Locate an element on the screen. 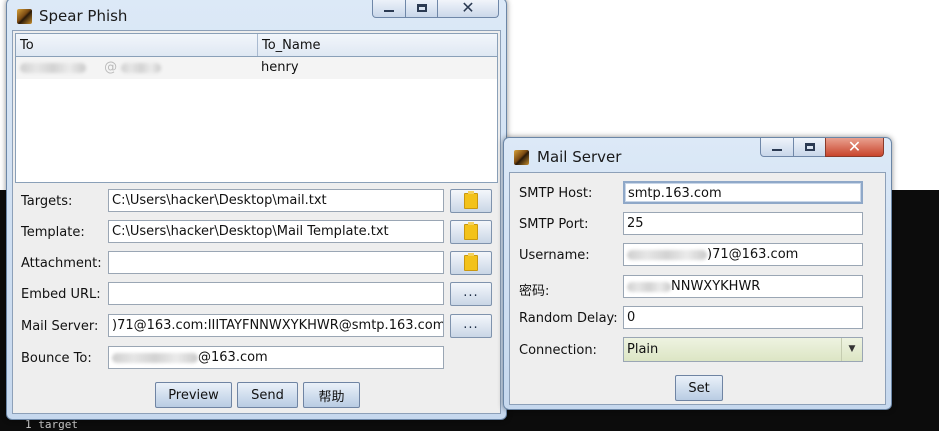 The width and height of the screenshot is (939, 431). cell-to: @ is located at coordinates (136, 68).